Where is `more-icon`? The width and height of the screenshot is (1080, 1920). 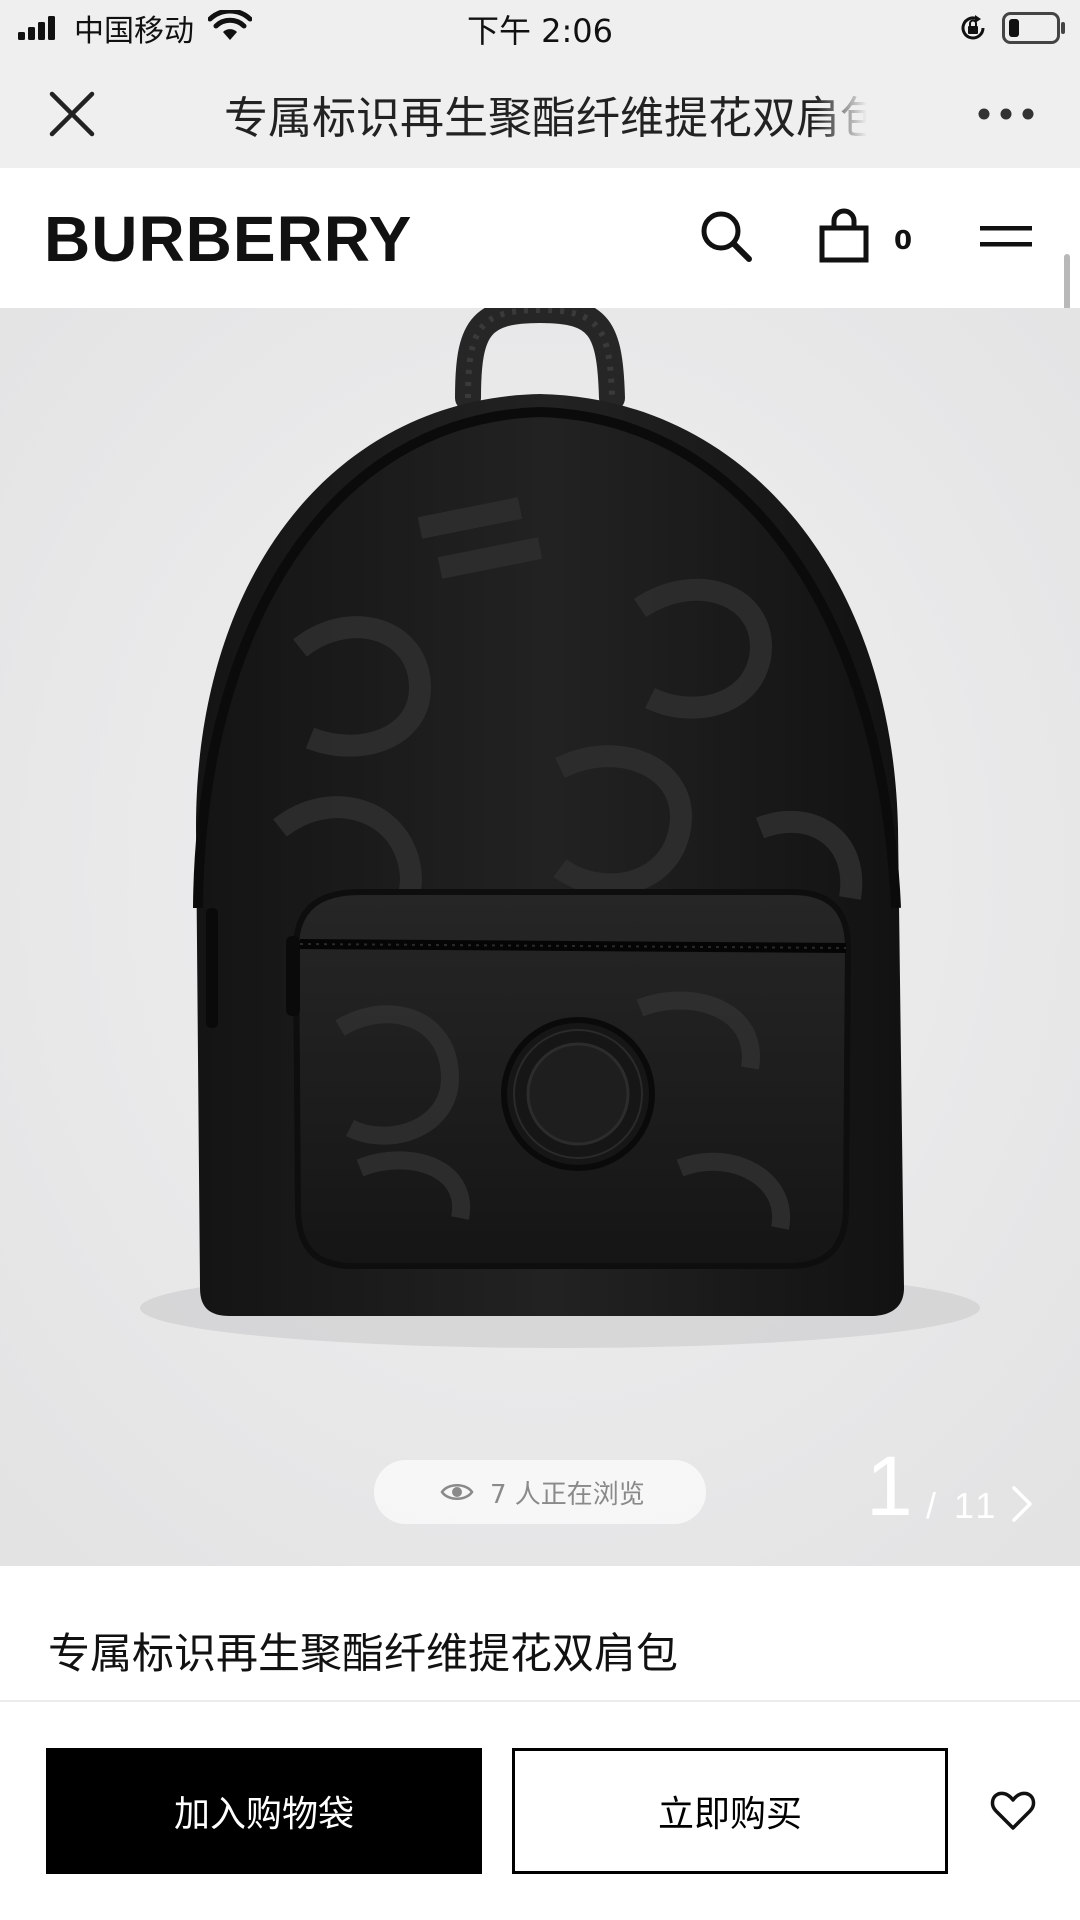
more-icon is located at coordinates (1006, 114).